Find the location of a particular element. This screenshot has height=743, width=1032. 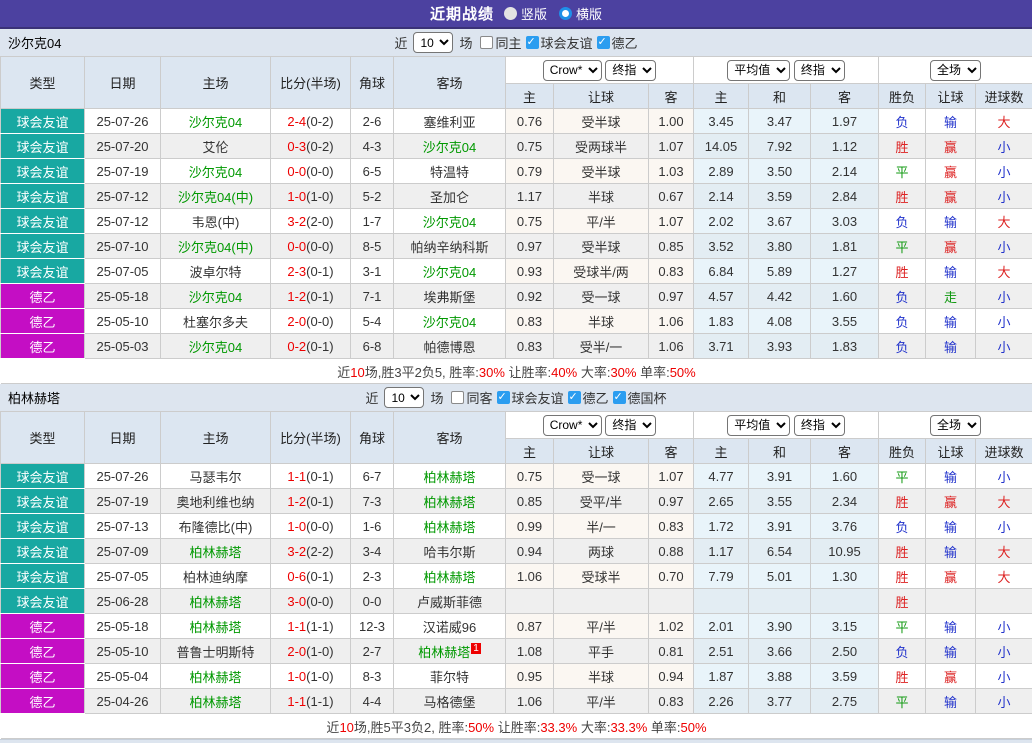

fulltime-score: 0-6 is located at coordinates (296, 576).